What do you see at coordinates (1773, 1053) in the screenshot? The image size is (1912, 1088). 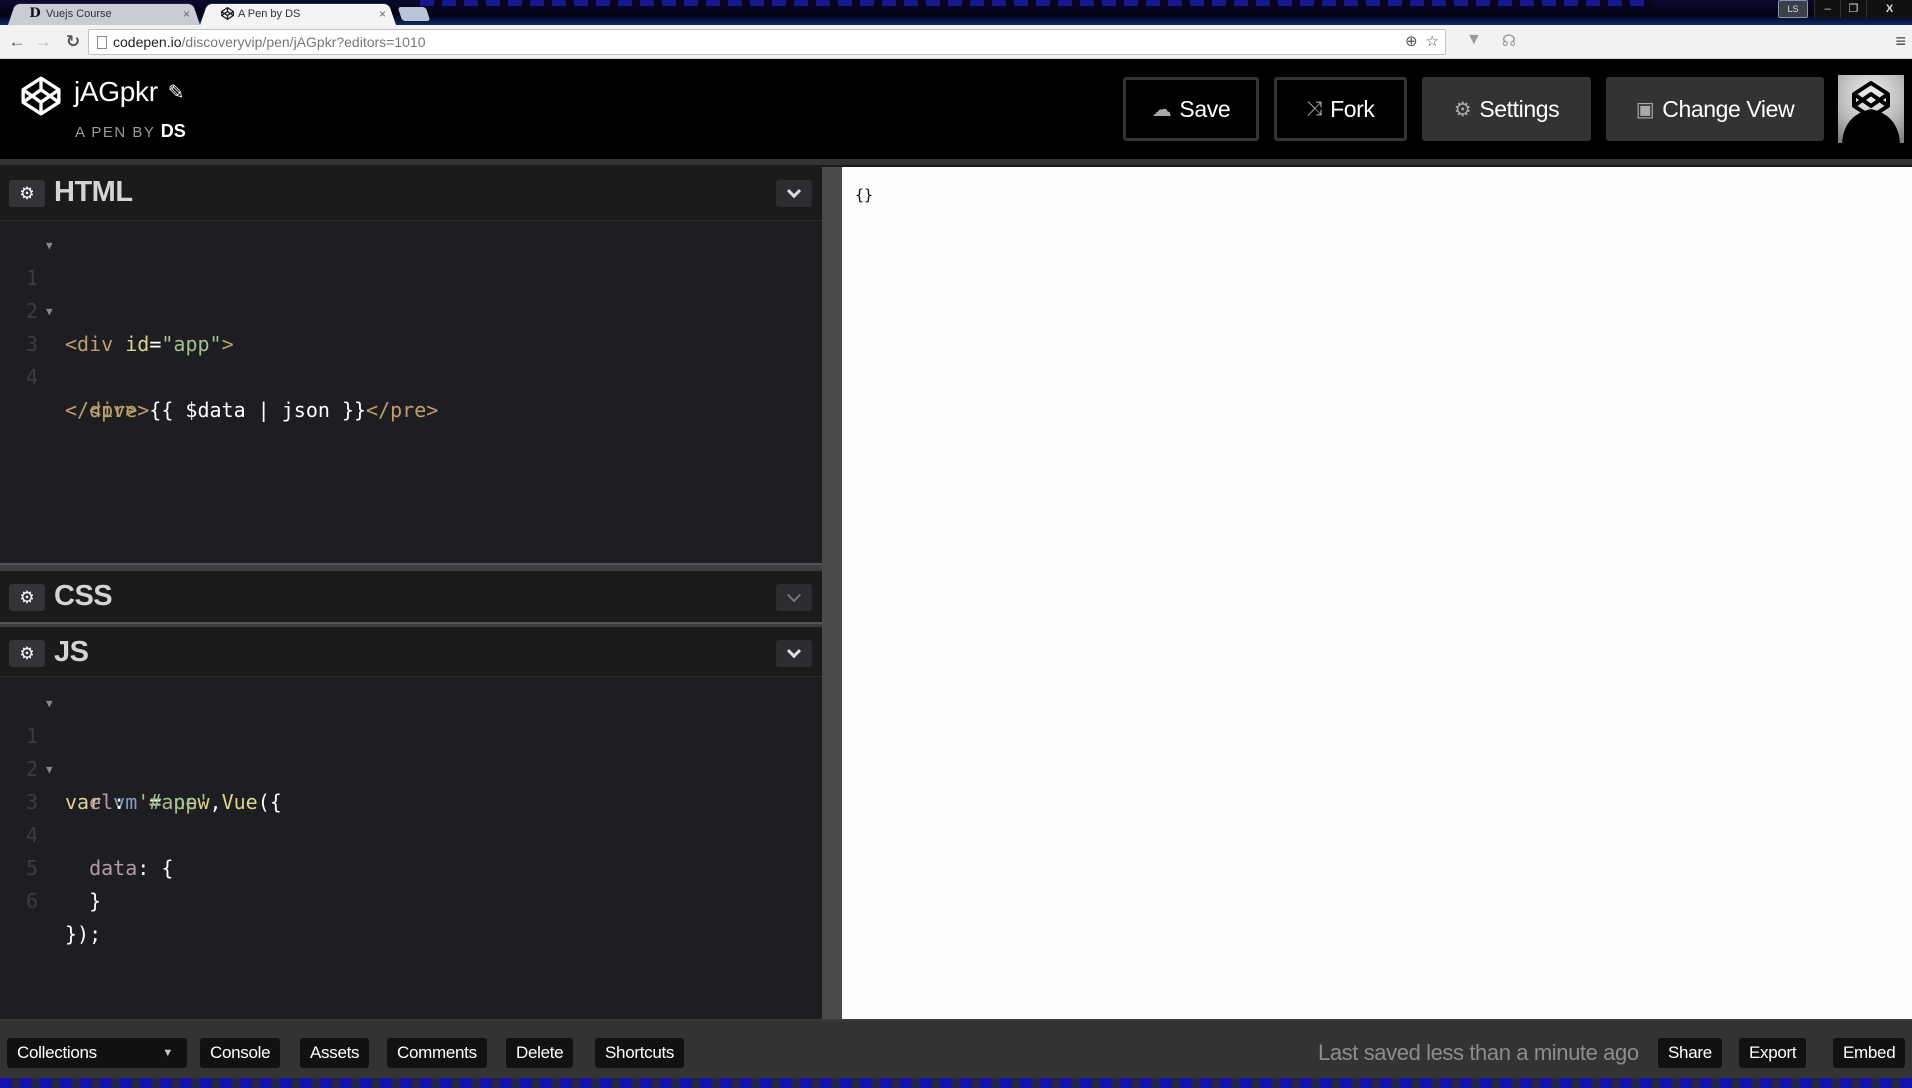 I see `export-button: Export` at bounding box center [1773, 1053].